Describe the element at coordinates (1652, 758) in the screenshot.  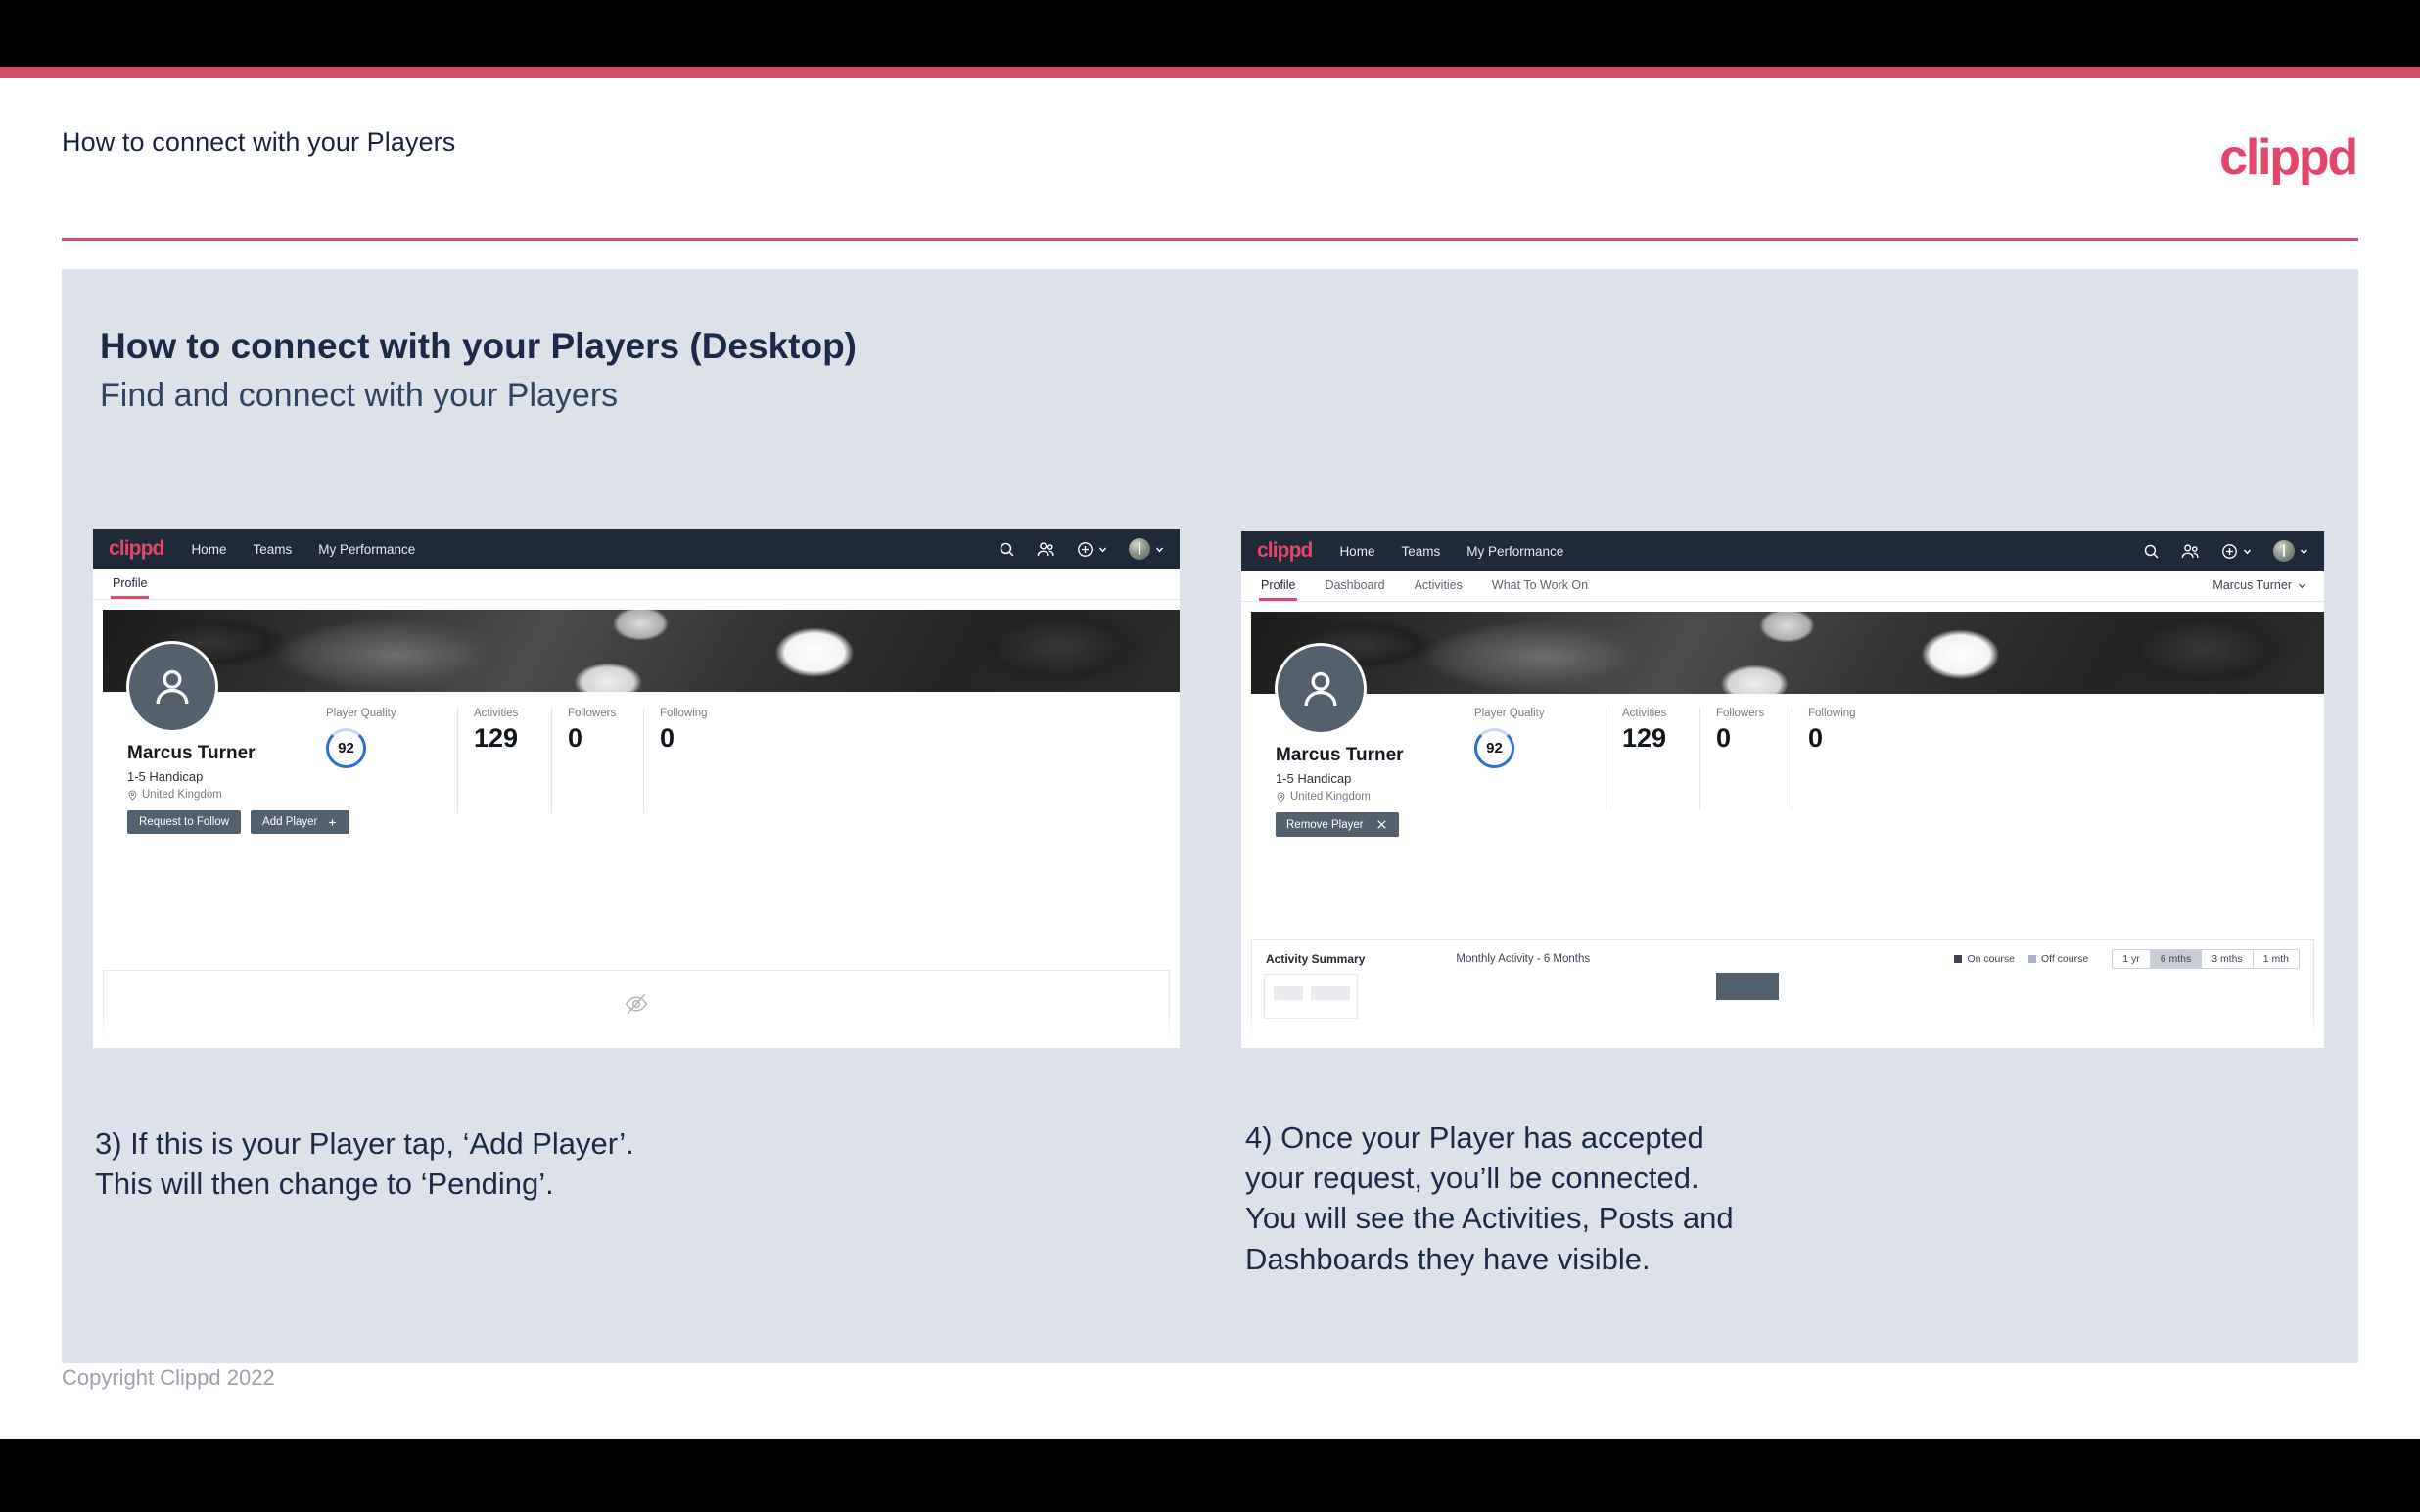
I see `stat-activities: Activities 129` at that location.